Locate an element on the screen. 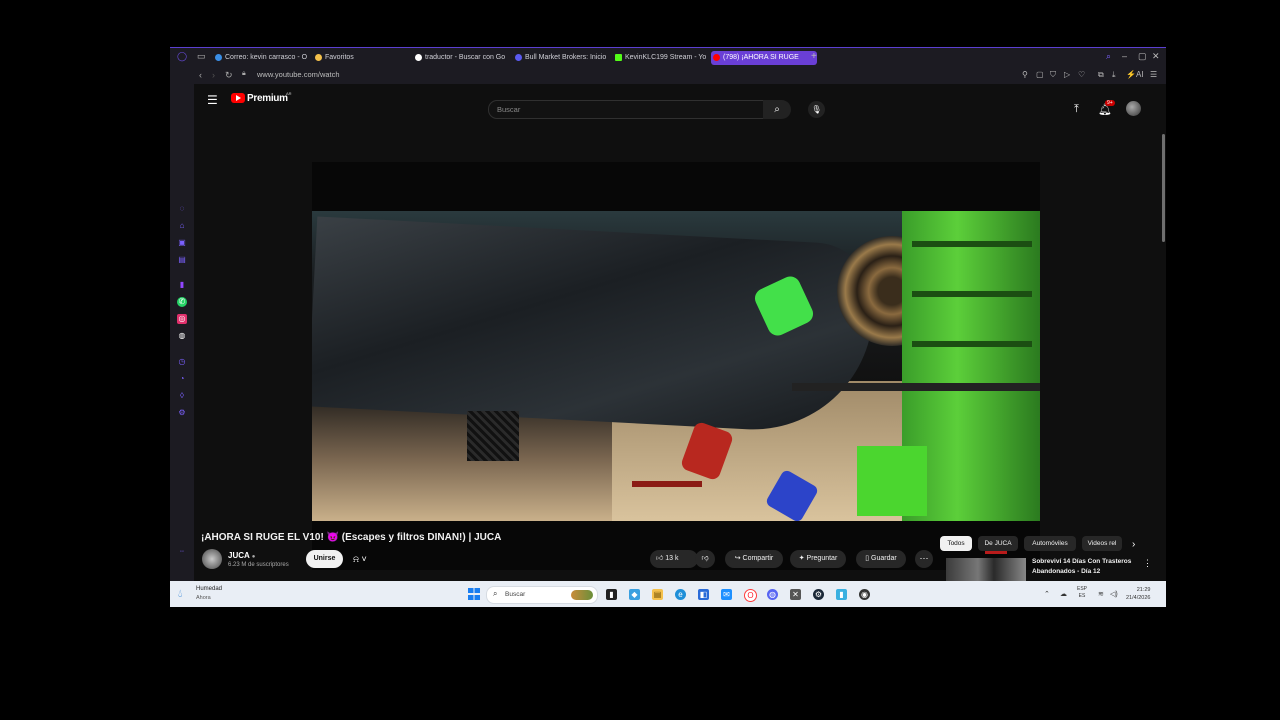 The height and width of the screenshot is (720, 1280). green-box is located at coordinates (892, 481).